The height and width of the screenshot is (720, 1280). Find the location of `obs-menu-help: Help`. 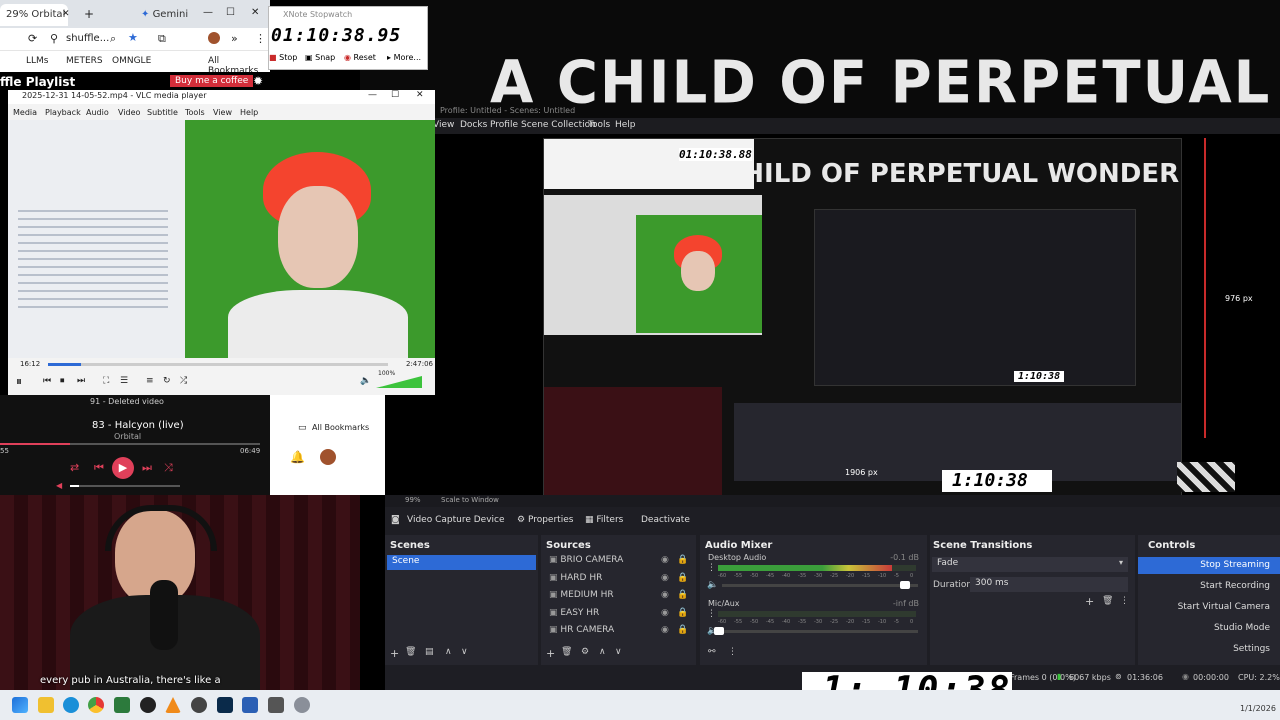

obs-menu-help: Help is located at coordinates (625, 125).